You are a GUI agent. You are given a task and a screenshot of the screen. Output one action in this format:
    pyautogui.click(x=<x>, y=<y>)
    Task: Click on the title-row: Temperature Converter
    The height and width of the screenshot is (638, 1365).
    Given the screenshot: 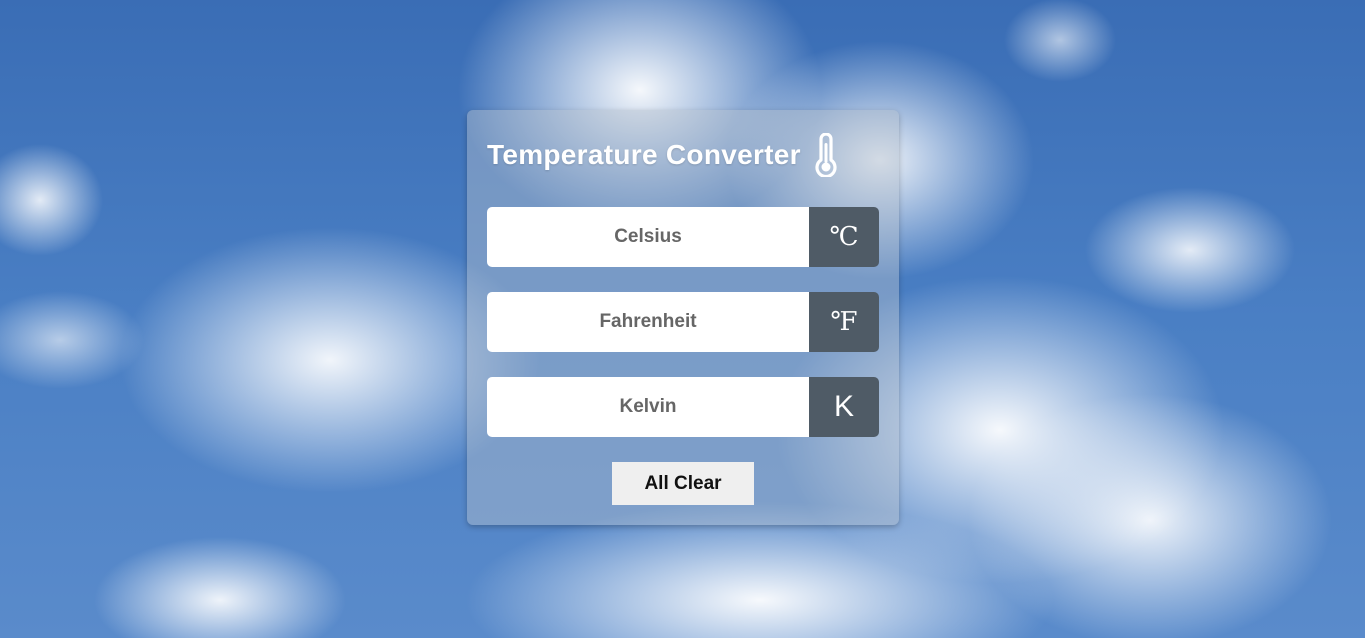 What is the action you would take?
    pyautogui.click(x=663, y=155)
    